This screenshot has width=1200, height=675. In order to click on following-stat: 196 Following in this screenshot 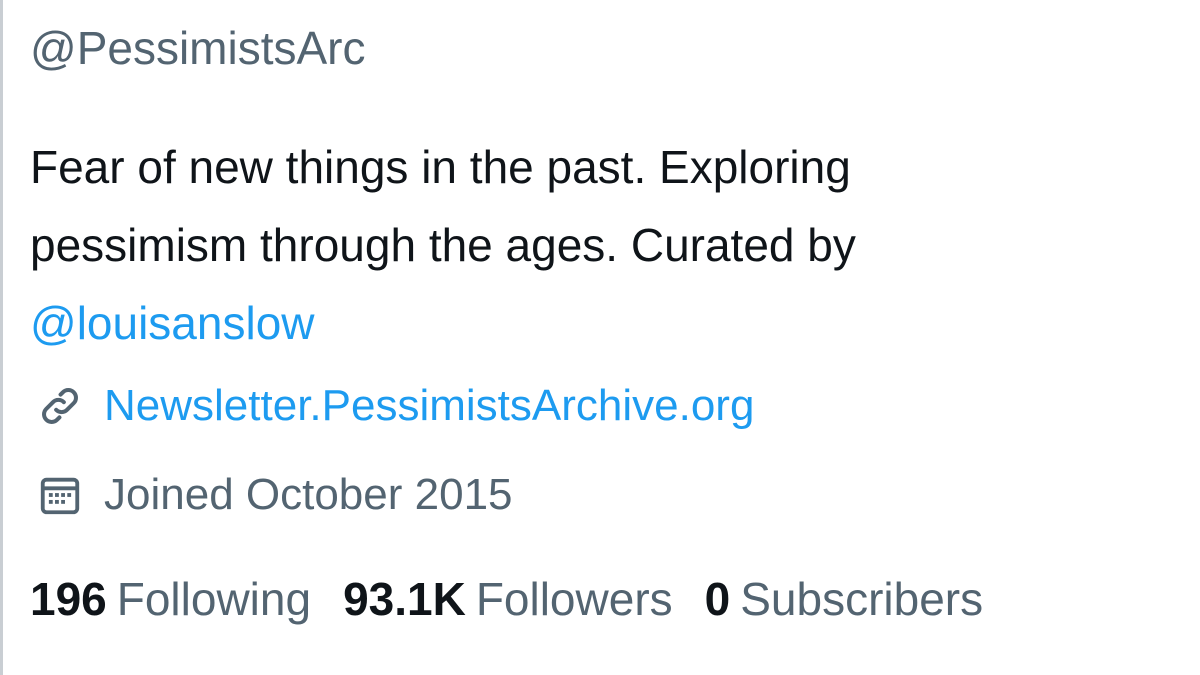, I will do `click(170, 599)`.